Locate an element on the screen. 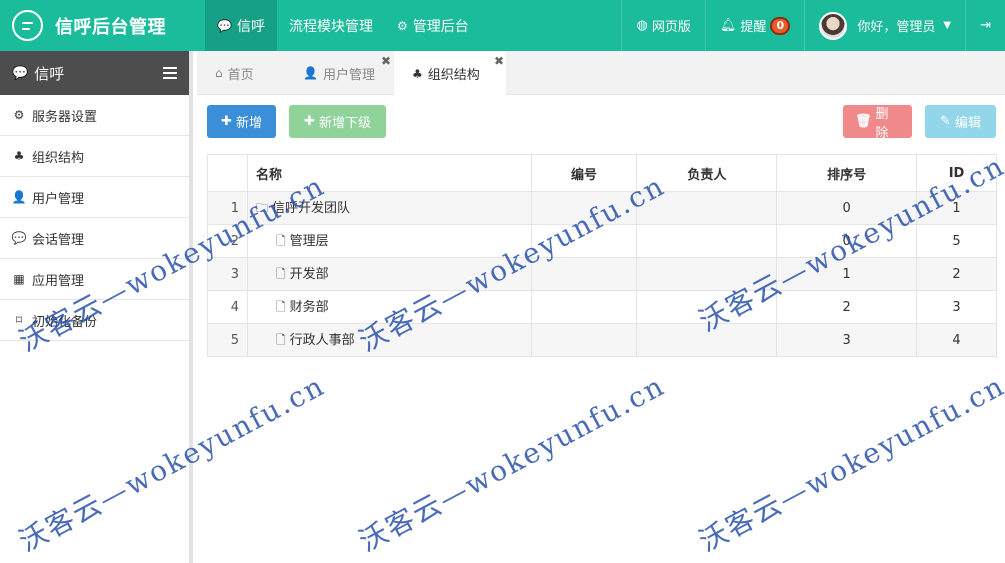 This screenshot has width=1005, height=563. table-row: 1 🗀 信呼开发团队 0 1 is located at coordinates (602, 208).